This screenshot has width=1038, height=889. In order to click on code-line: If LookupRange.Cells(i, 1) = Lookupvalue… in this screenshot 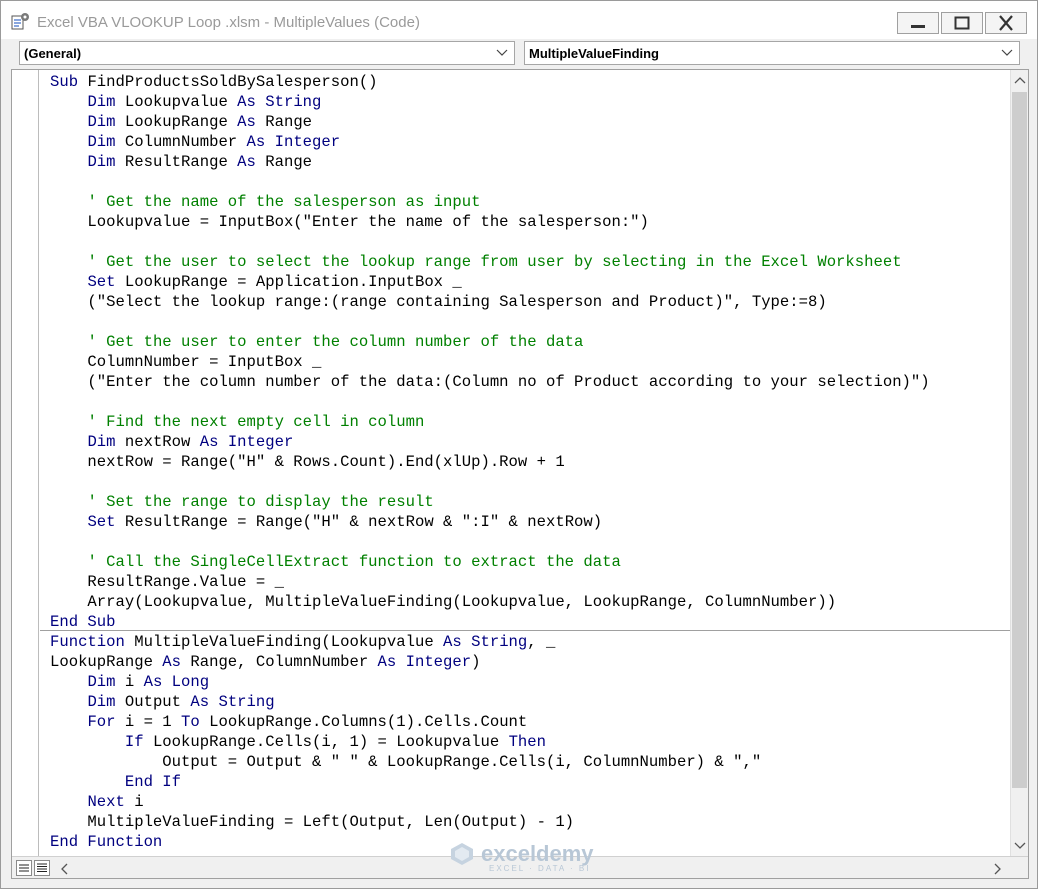, I will do `click(530, 742)`.